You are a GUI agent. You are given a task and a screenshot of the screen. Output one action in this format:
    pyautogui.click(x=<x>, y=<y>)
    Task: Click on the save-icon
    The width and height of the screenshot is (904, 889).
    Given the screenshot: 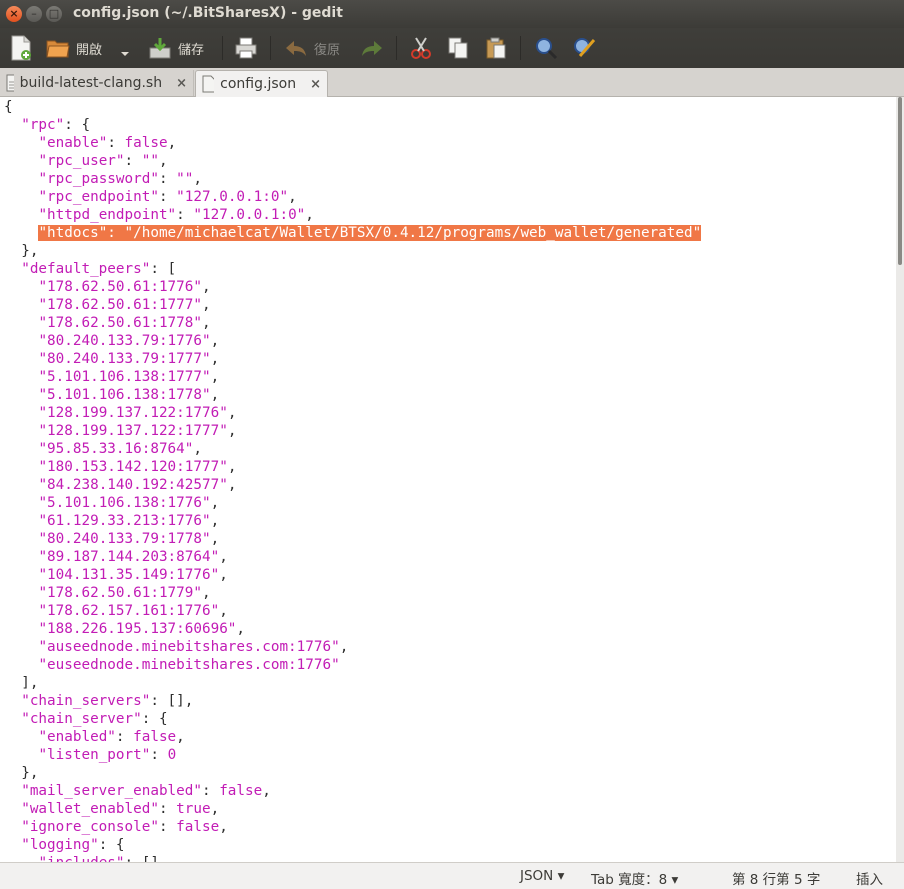 What is the action you would take?
    pyautogui.click(x=160, y=48)
    